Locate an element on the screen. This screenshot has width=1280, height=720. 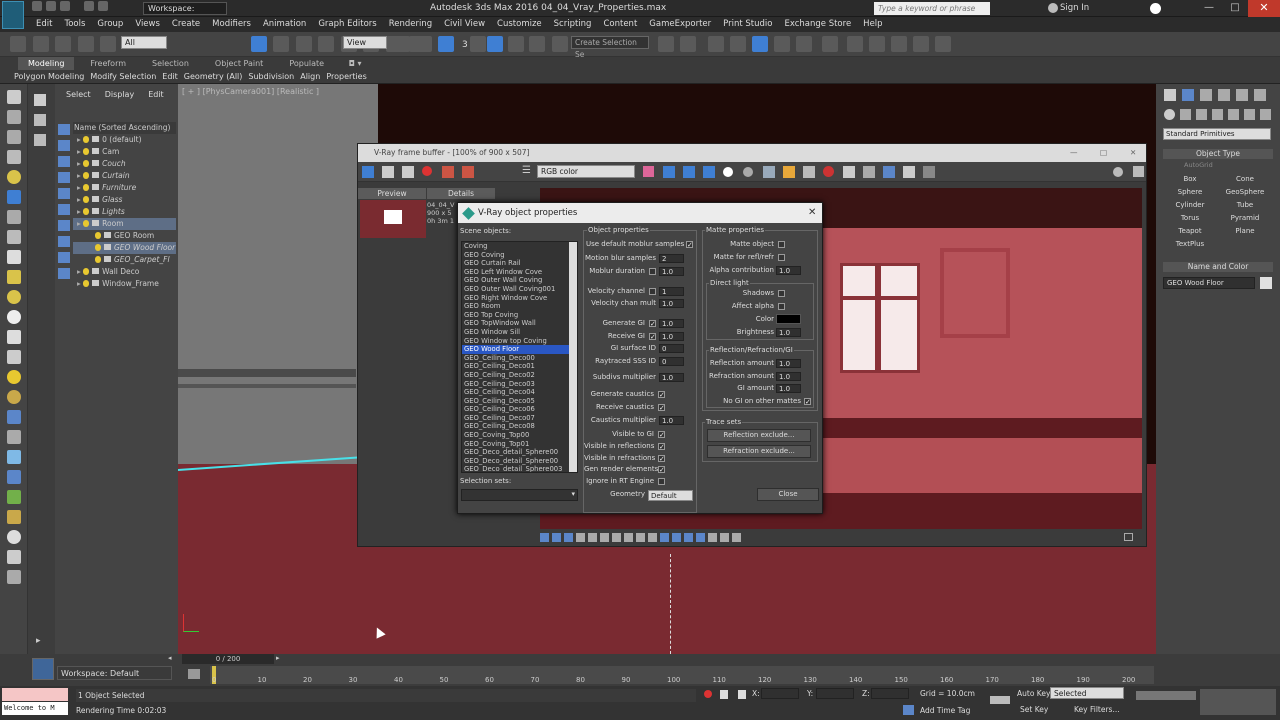
menu-help: Help is located at coordinates (872, 24).